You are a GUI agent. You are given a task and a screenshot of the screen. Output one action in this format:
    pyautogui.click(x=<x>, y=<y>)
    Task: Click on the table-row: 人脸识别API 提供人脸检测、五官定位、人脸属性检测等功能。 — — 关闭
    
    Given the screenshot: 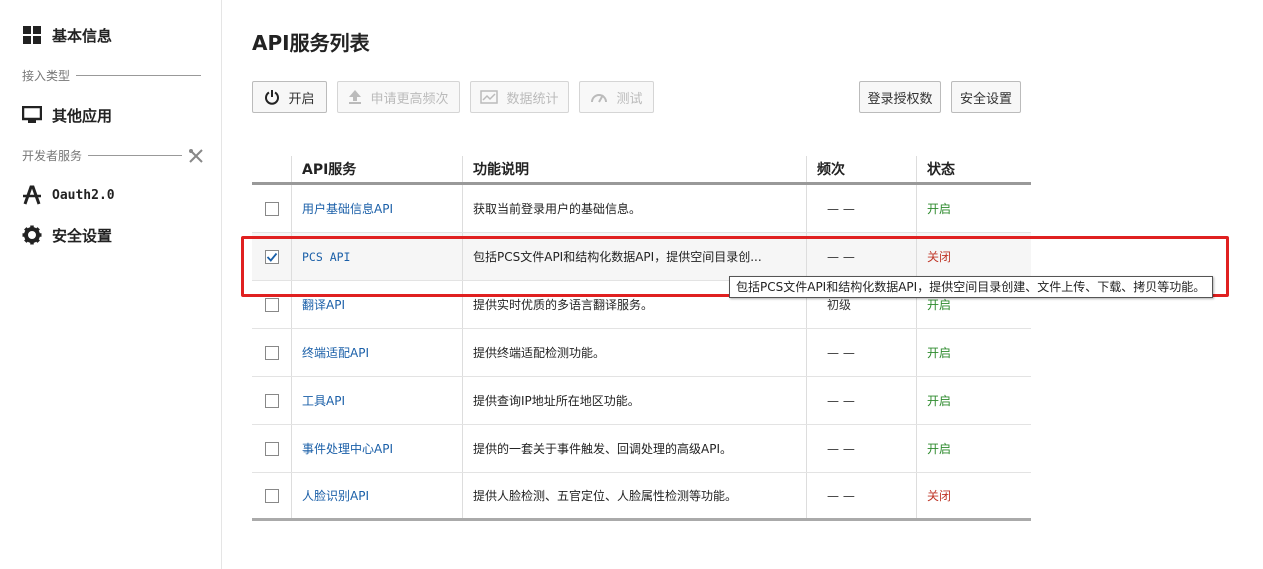 What is the action you would take?
    pyautogui.click(x=641, y=497)
    